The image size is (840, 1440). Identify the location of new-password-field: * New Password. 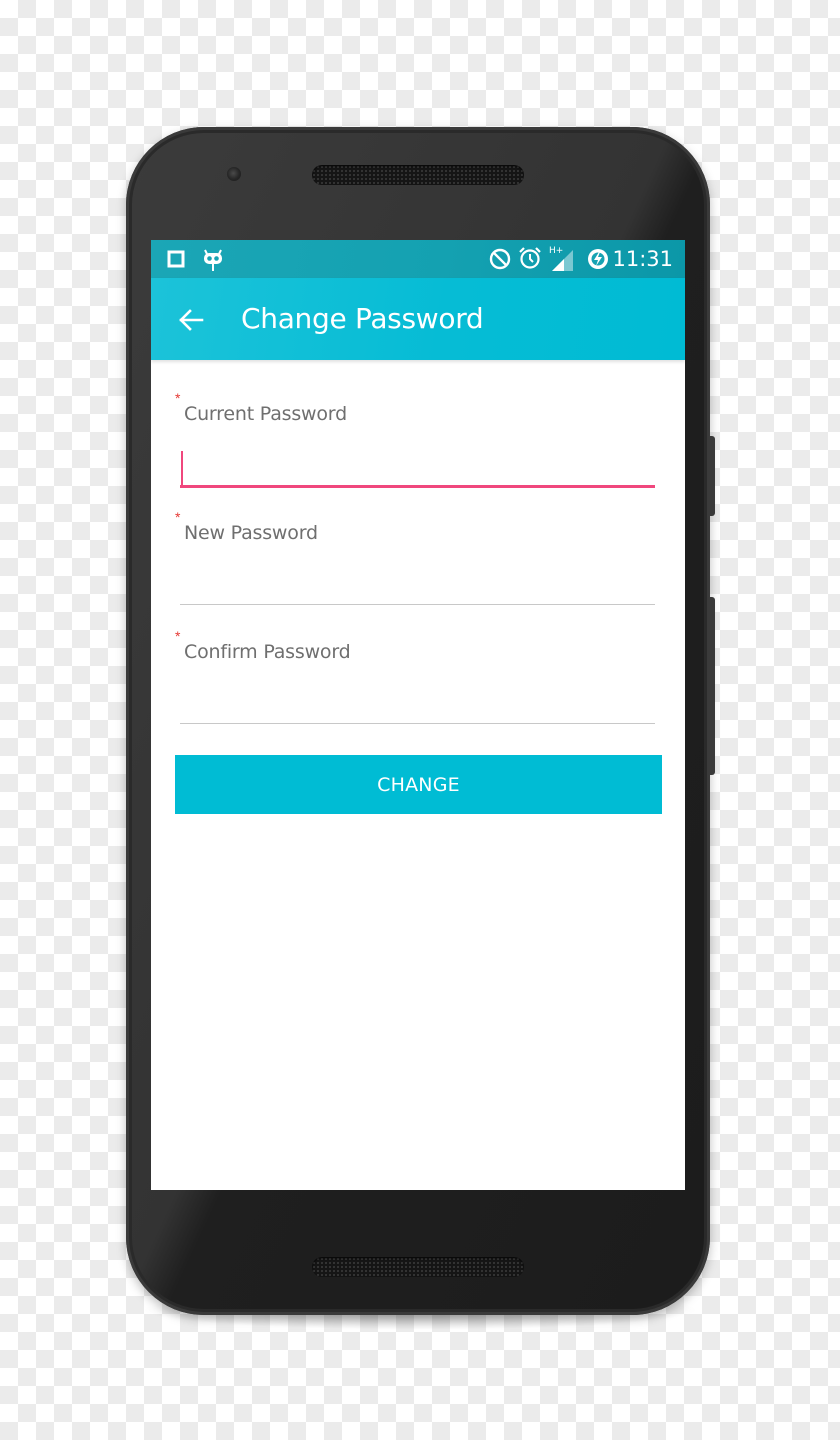
(415, 560).